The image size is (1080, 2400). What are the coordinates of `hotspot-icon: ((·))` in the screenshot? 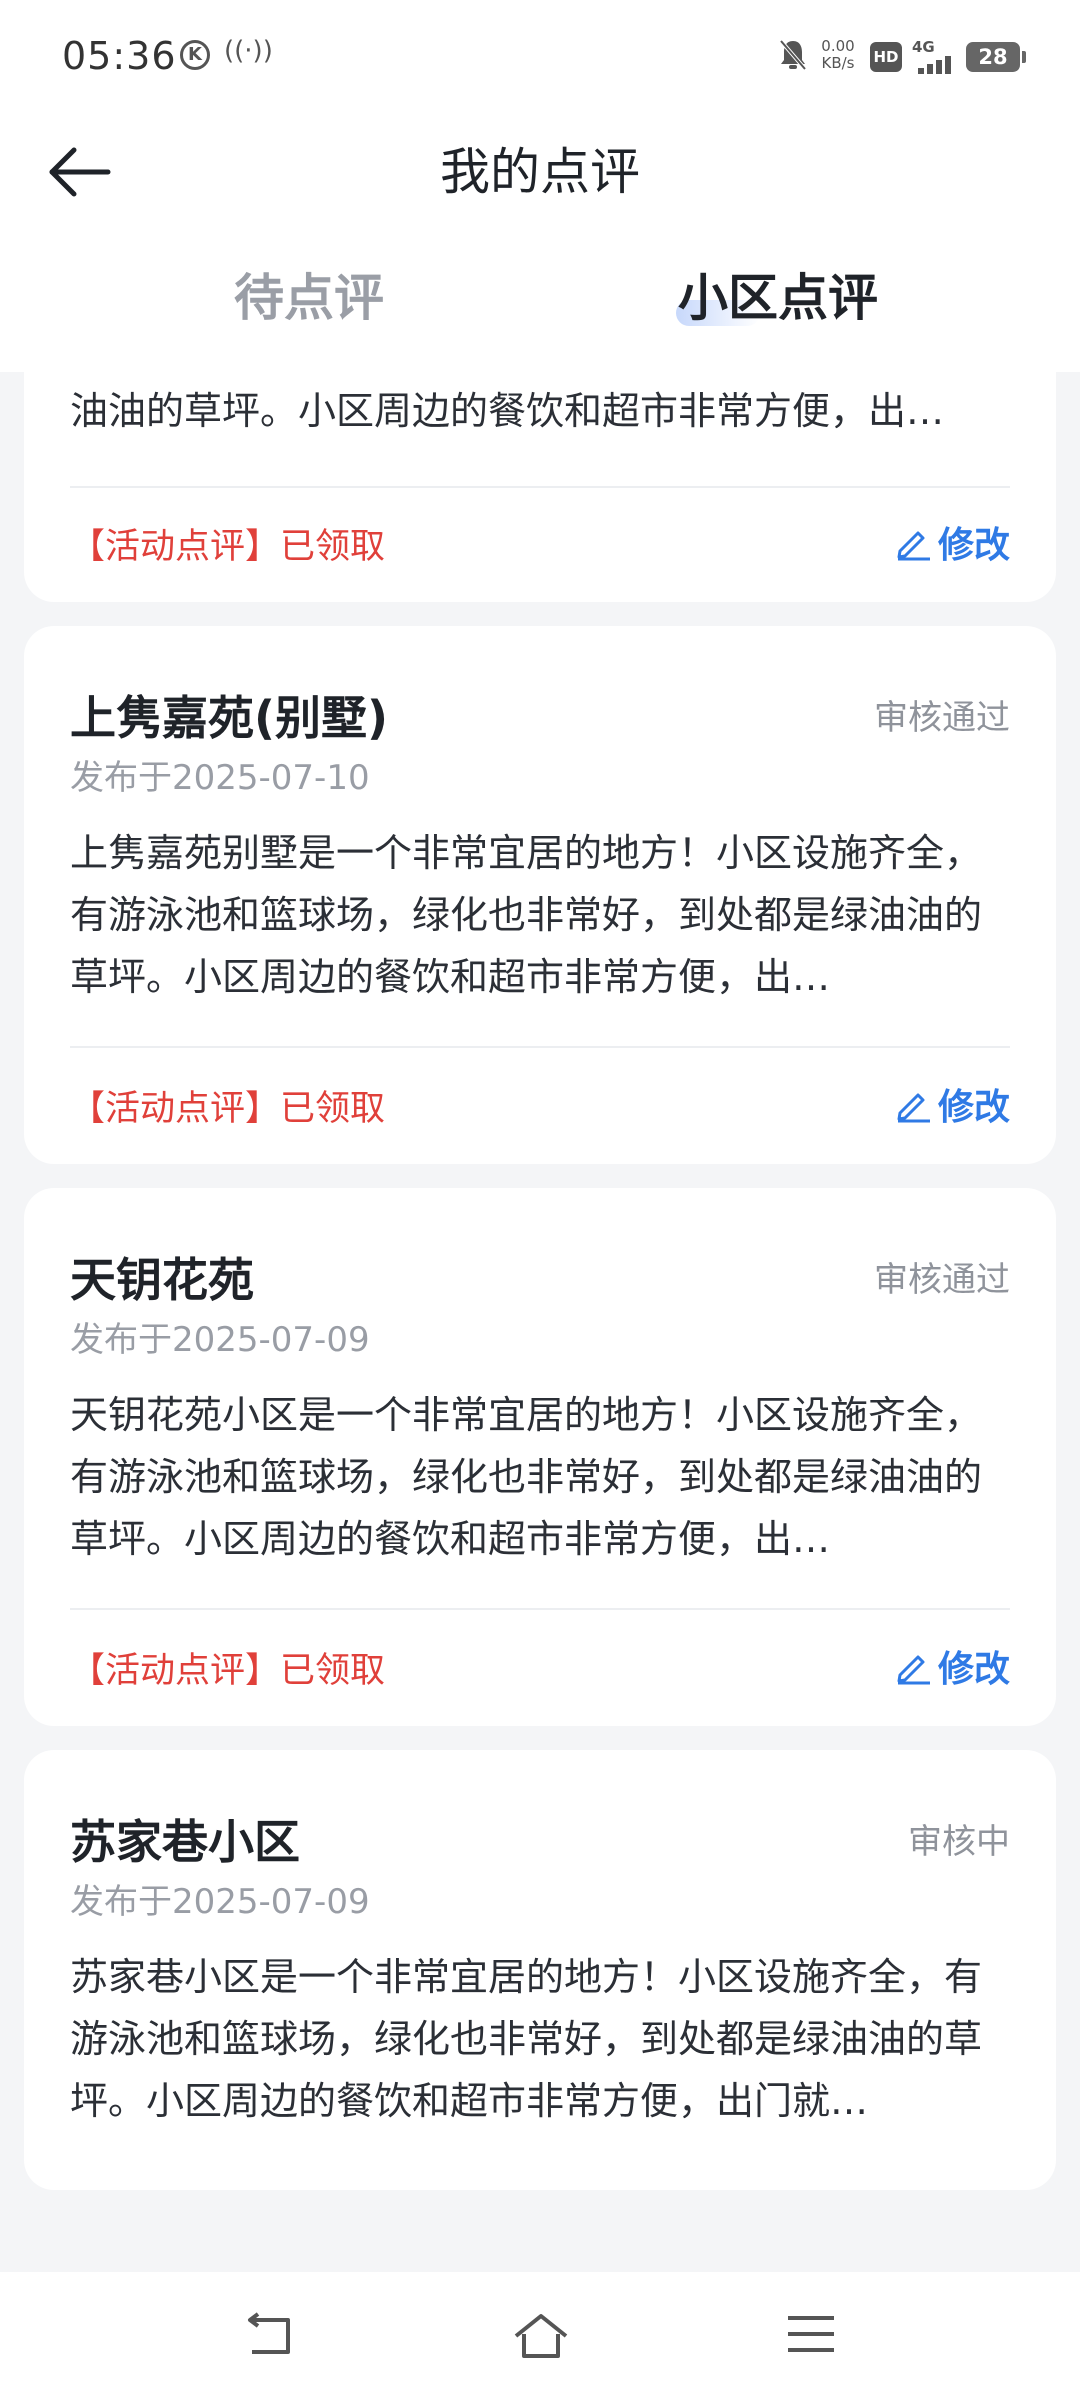 It's located at (248, 51).